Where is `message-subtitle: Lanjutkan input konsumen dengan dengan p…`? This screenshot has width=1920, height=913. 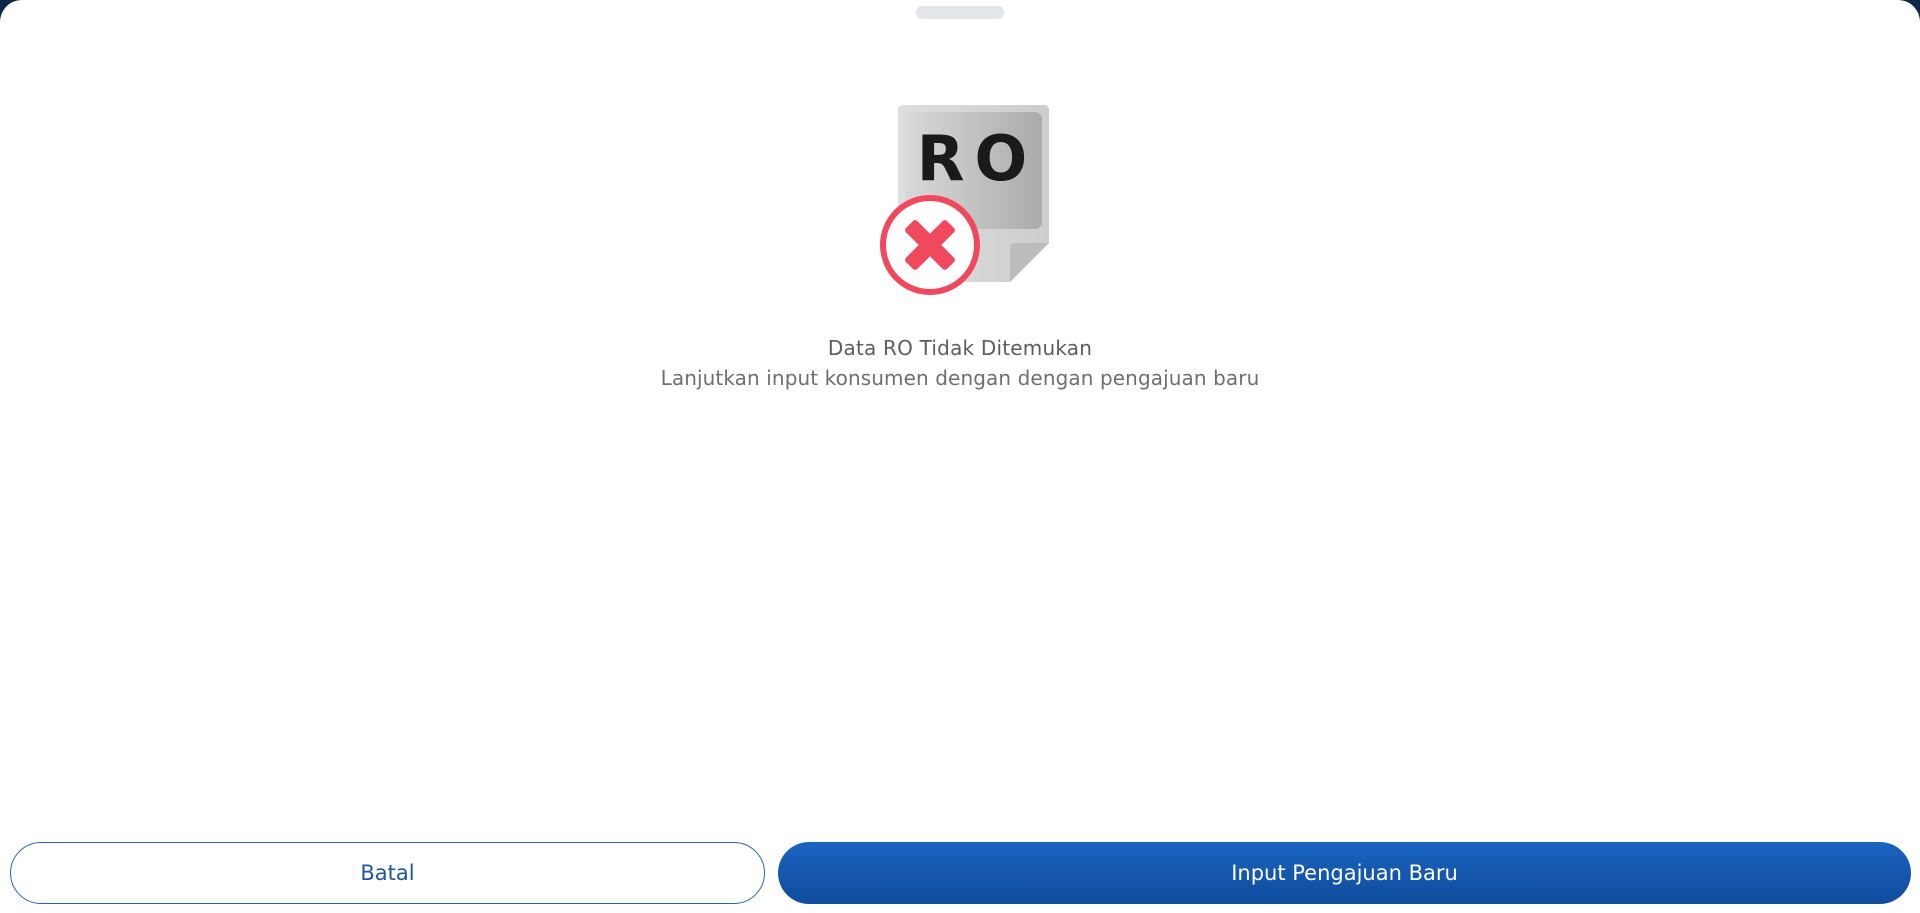 message-subtitle: Lanjutkan input konsumen dengan dengan p… is located at coordinates (960, 378).